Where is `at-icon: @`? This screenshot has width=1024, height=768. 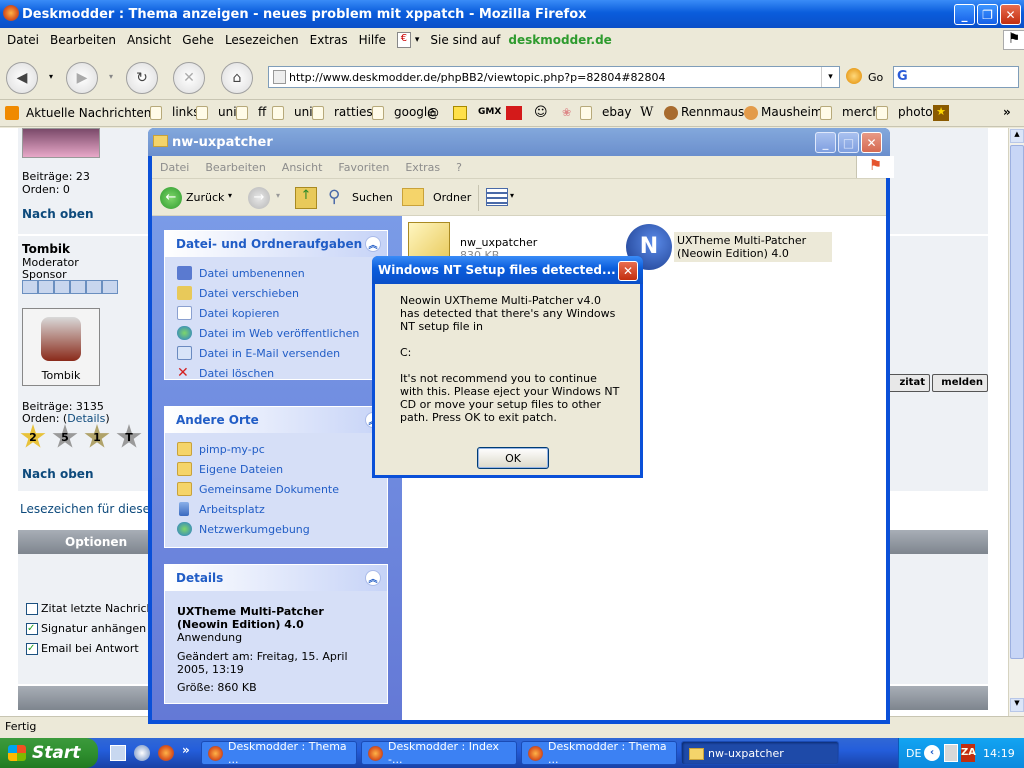 at-icon: @ is located at coordinates (433, 113).